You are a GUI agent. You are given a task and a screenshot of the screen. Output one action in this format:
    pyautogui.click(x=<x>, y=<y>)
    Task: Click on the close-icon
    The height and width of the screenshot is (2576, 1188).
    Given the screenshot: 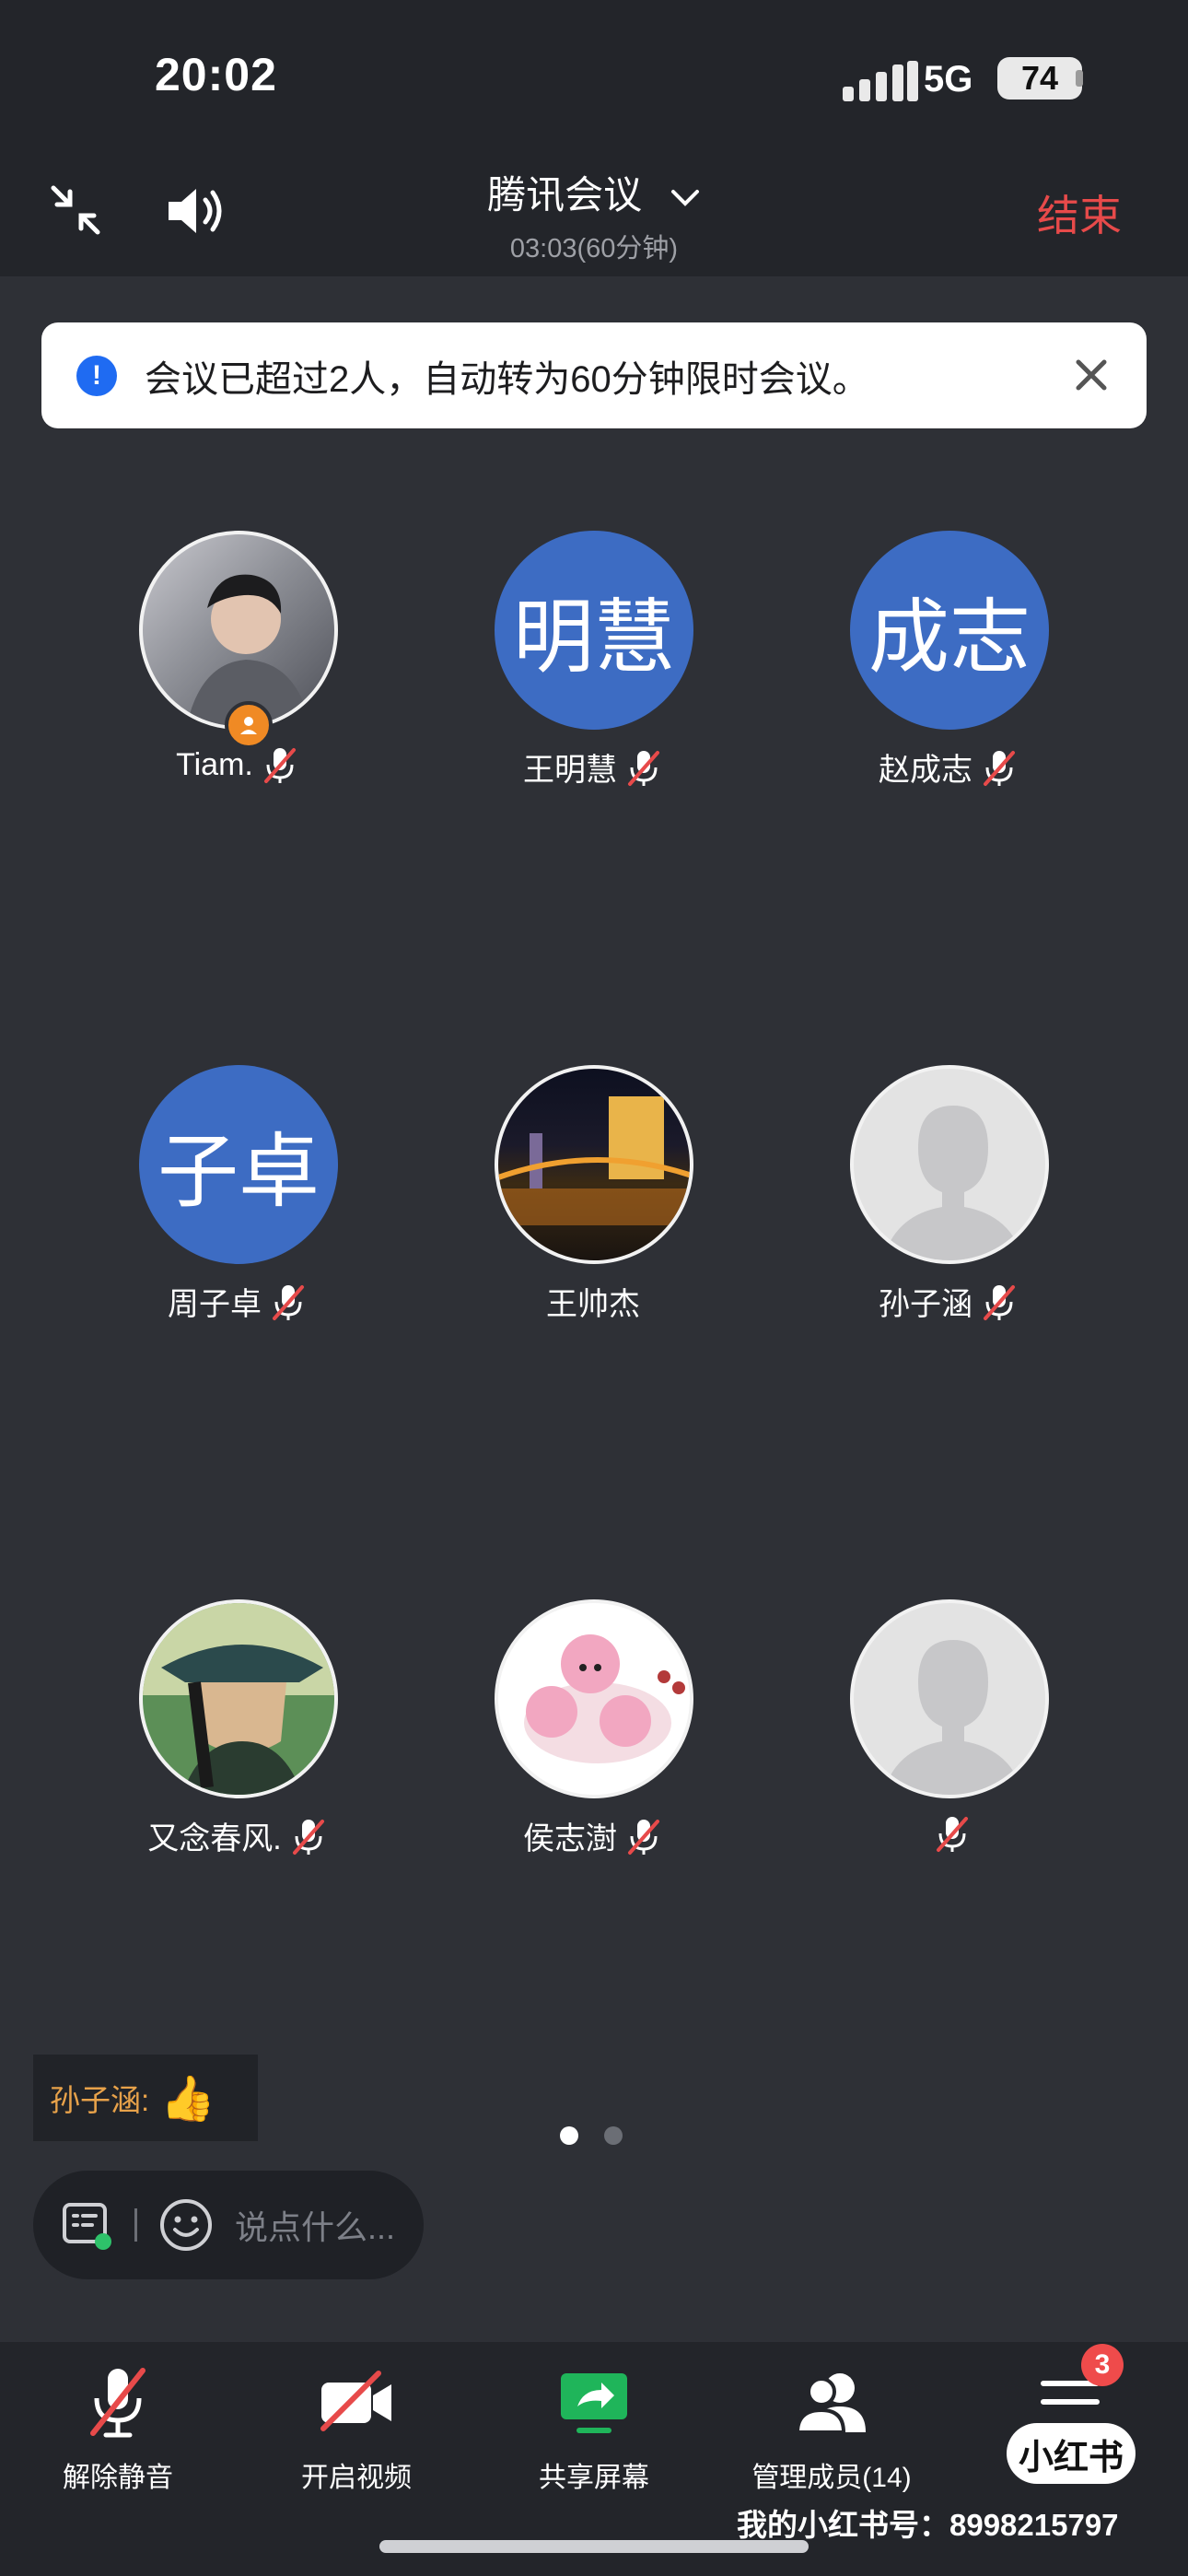 What is the action you would take?
    pyautogui.click(x=1091, y=375)
    